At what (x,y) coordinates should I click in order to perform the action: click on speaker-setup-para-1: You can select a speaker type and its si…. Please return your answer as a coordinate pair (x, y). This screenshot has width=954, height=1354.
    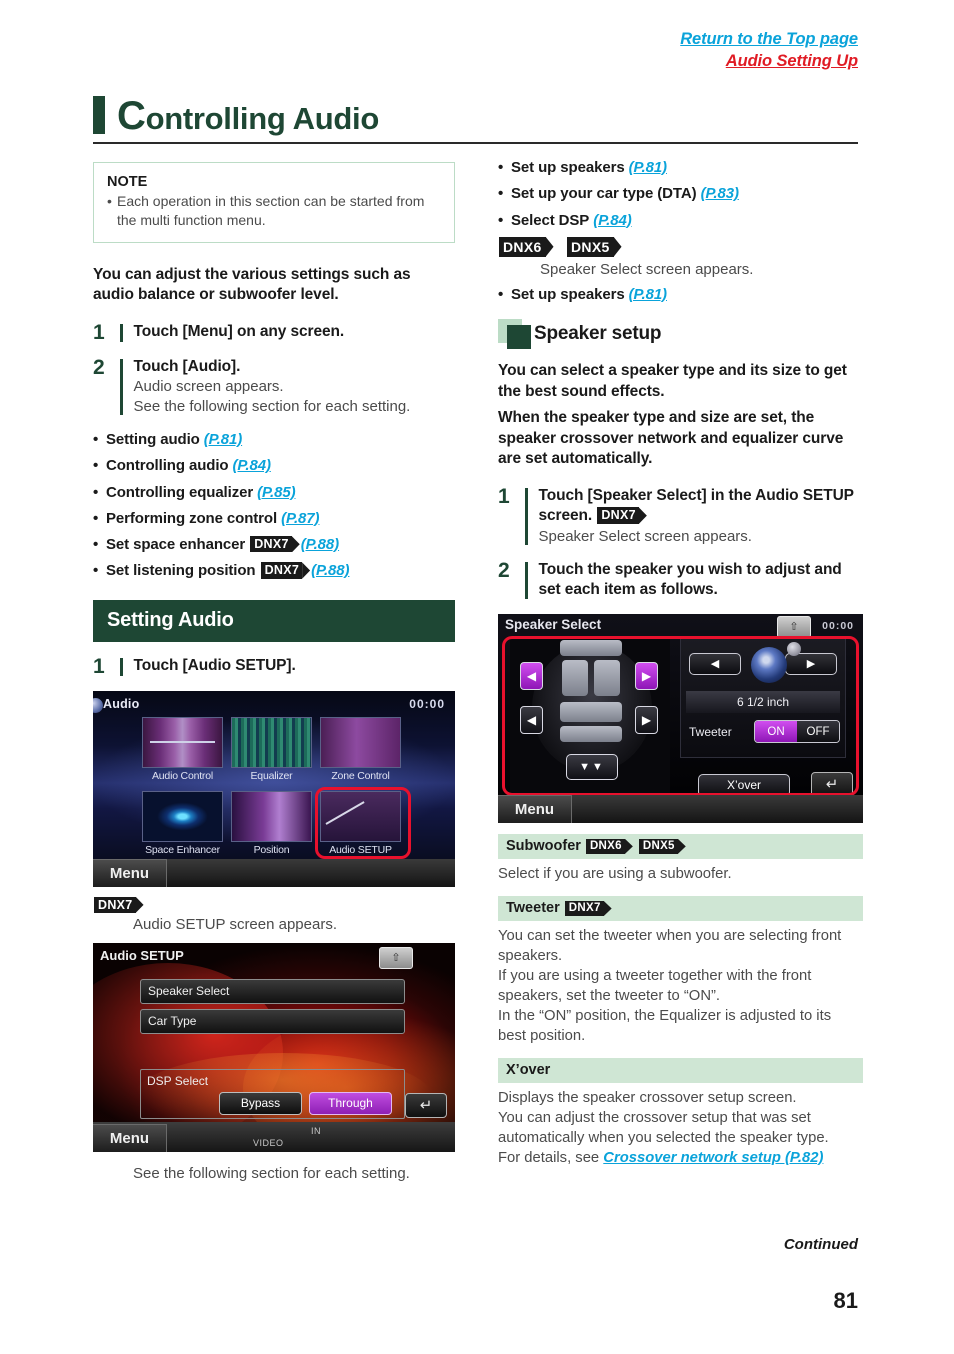
    Looking at the image, I should click on (672, 380).